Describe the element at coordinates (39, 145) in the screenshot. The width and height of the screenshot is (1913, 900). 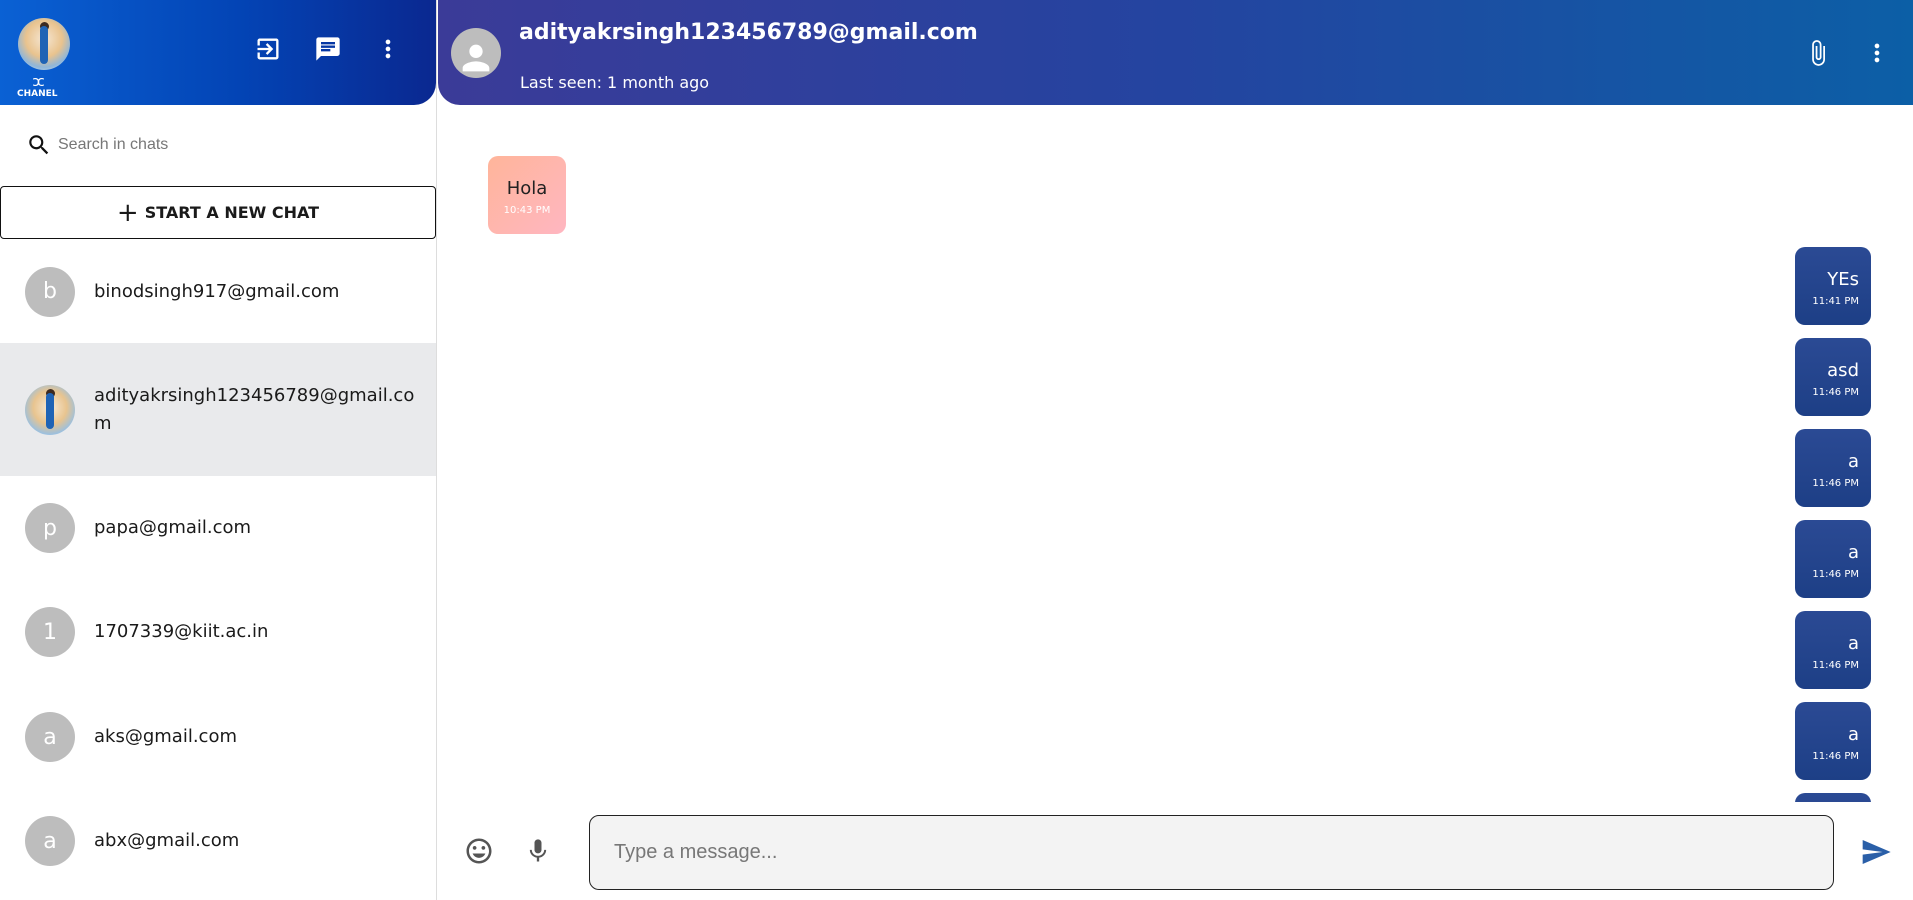
I see `search-icon` at that location.